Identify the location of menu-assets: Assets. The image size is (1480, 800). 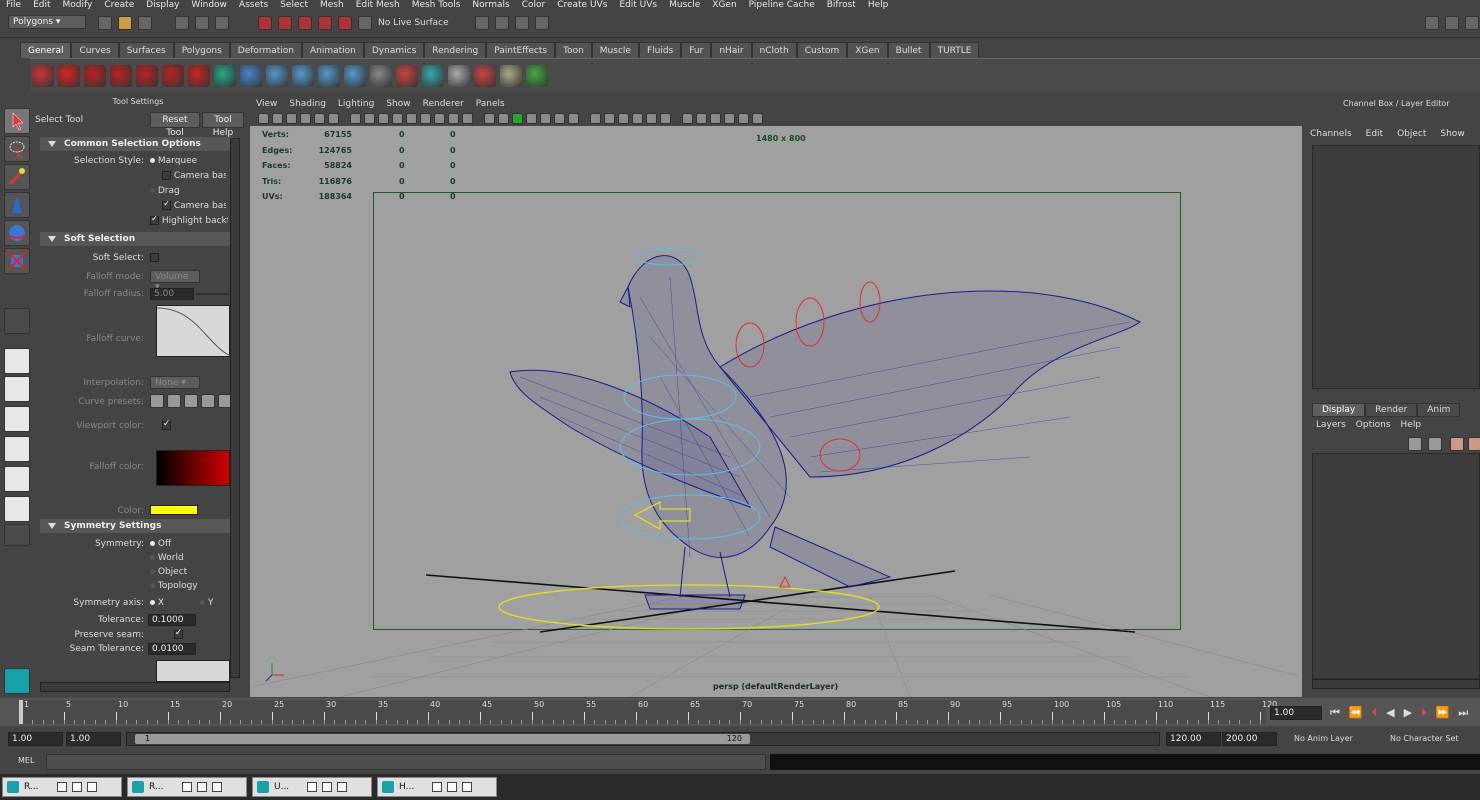
(253, 5).